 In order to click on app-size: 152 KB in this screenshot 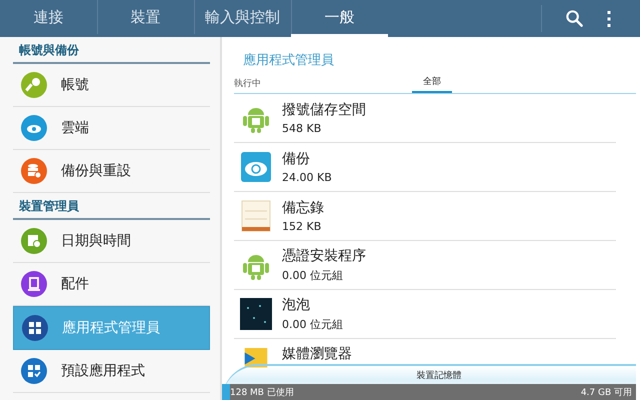, I will do `click(302, 226)`.